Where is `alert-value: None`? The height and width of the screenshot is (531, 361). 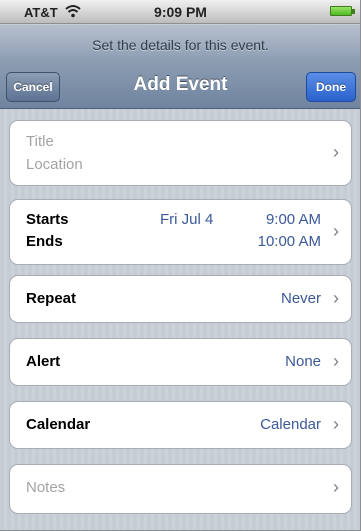 alert-value: None is located at coordinates (303, 361).